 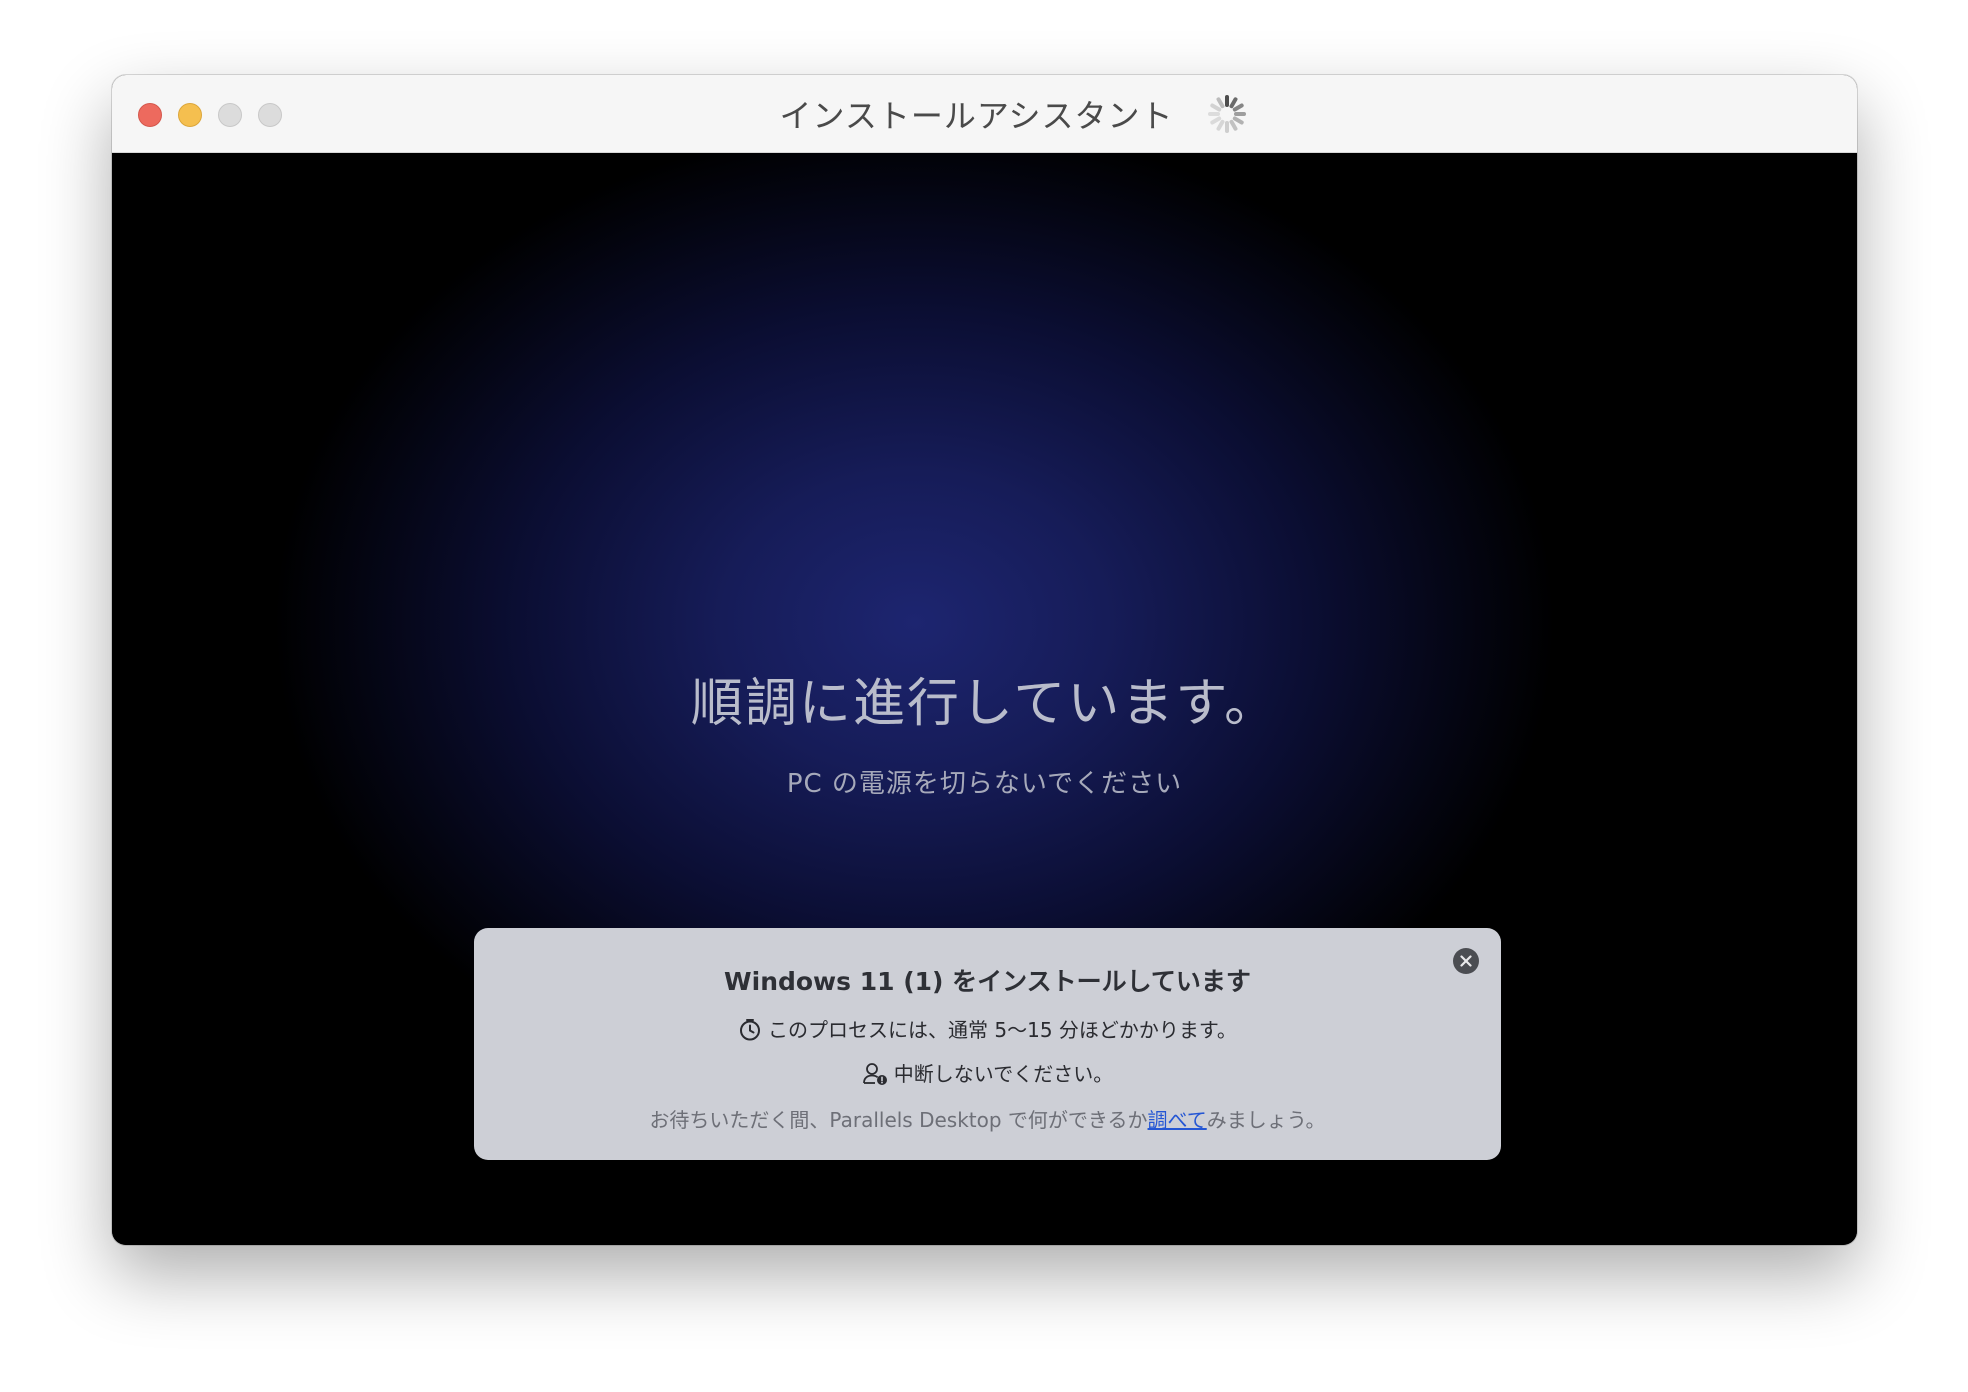 What do you see at coordinates (984, 784) in the screenshot?
I see `setup-subline: PC の電源を切らないでください` at bounding box center [984, 784].